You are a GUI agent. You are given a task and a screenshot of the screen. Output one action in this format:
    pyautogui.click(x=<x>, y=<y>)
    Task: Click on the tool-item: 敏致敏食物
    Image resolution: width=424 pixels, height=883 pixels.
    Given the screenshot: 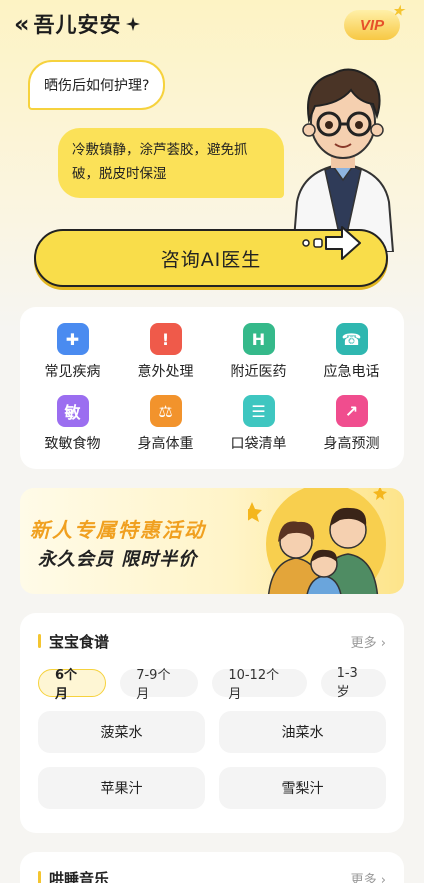 What is the action you would take?
    pyautogui.click(x=72, y=424)
    